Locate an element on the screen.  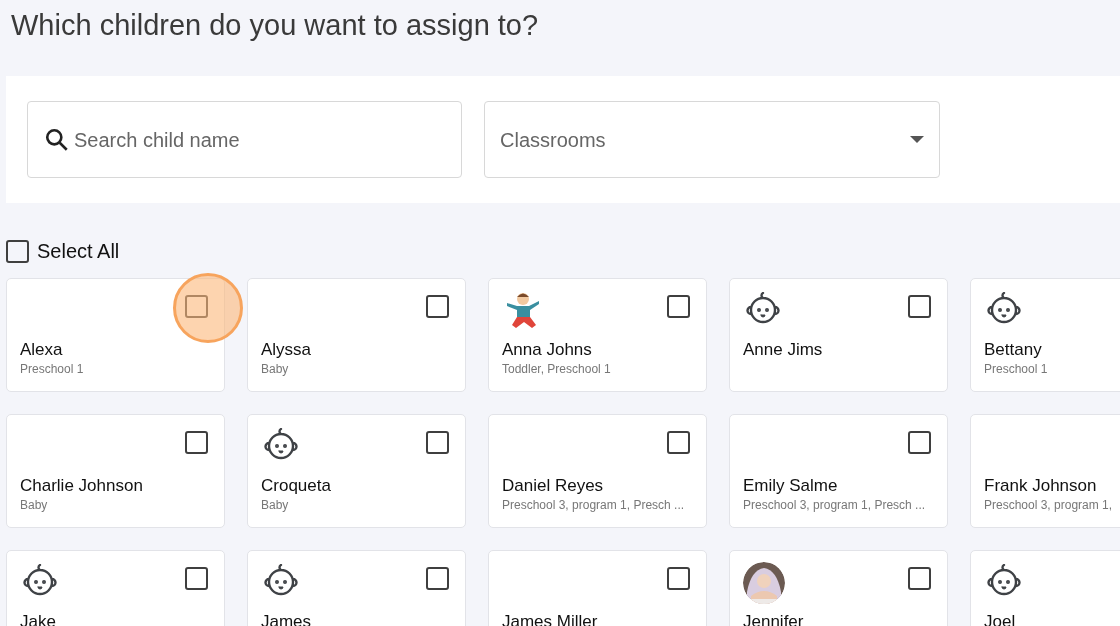
caret-icon is located at coordinates (917, 139).